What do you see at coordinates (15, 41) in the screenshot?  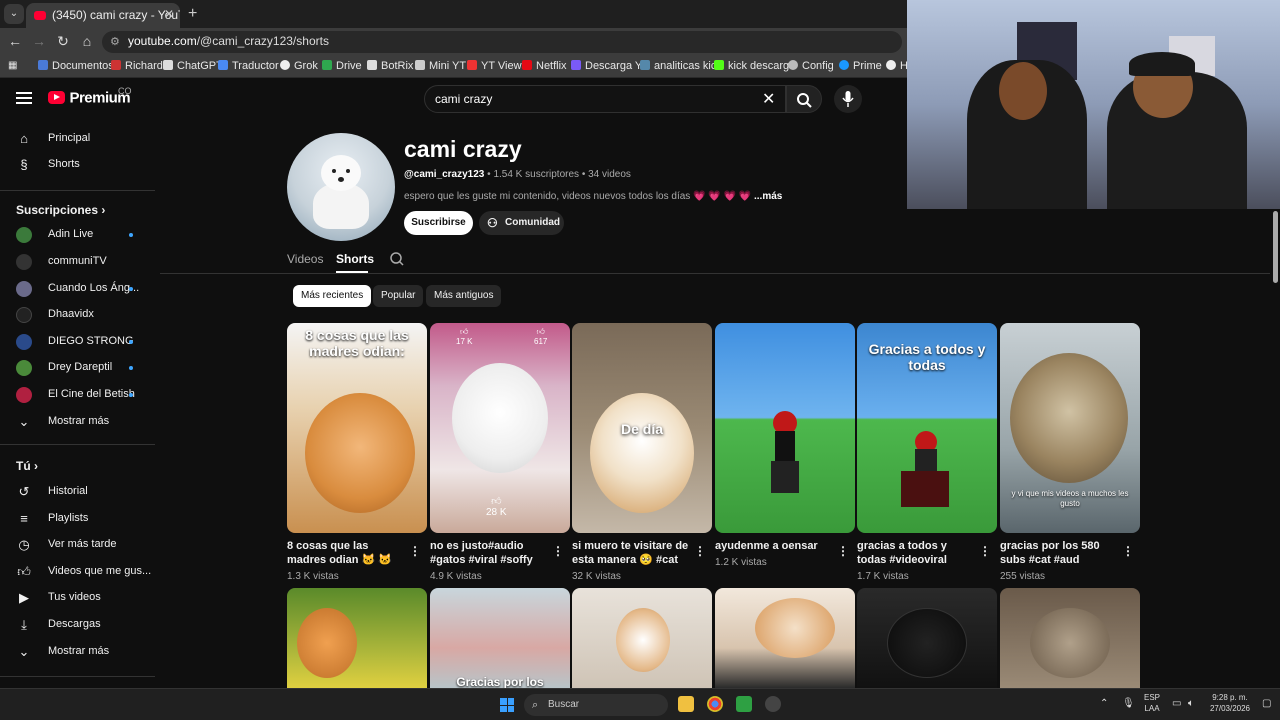 I see `back-button: ←` at bounding box center [15, 41].